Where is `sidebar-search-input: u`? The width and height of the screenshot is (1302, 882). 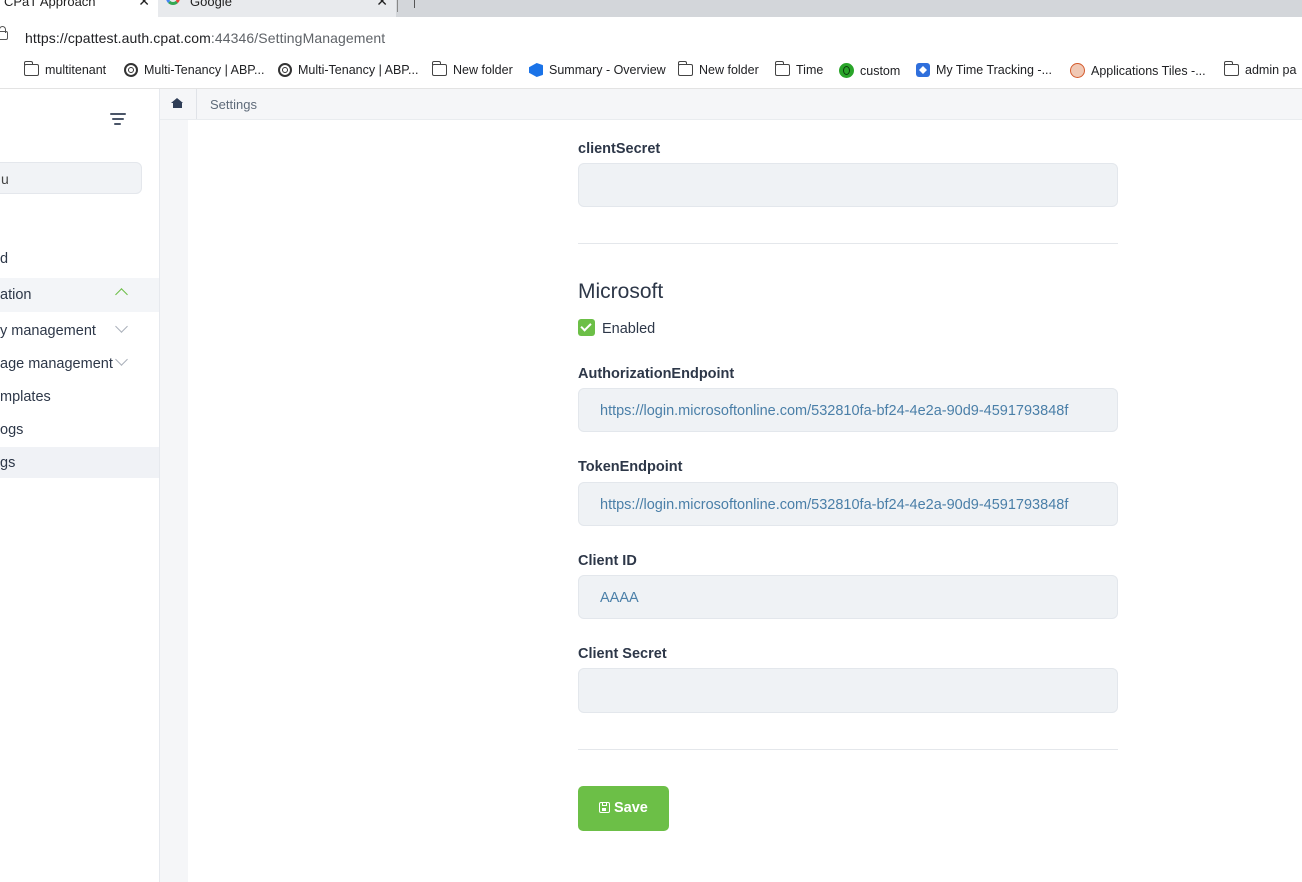 sidebar-search-input: u is located at coordinates (71, 178).